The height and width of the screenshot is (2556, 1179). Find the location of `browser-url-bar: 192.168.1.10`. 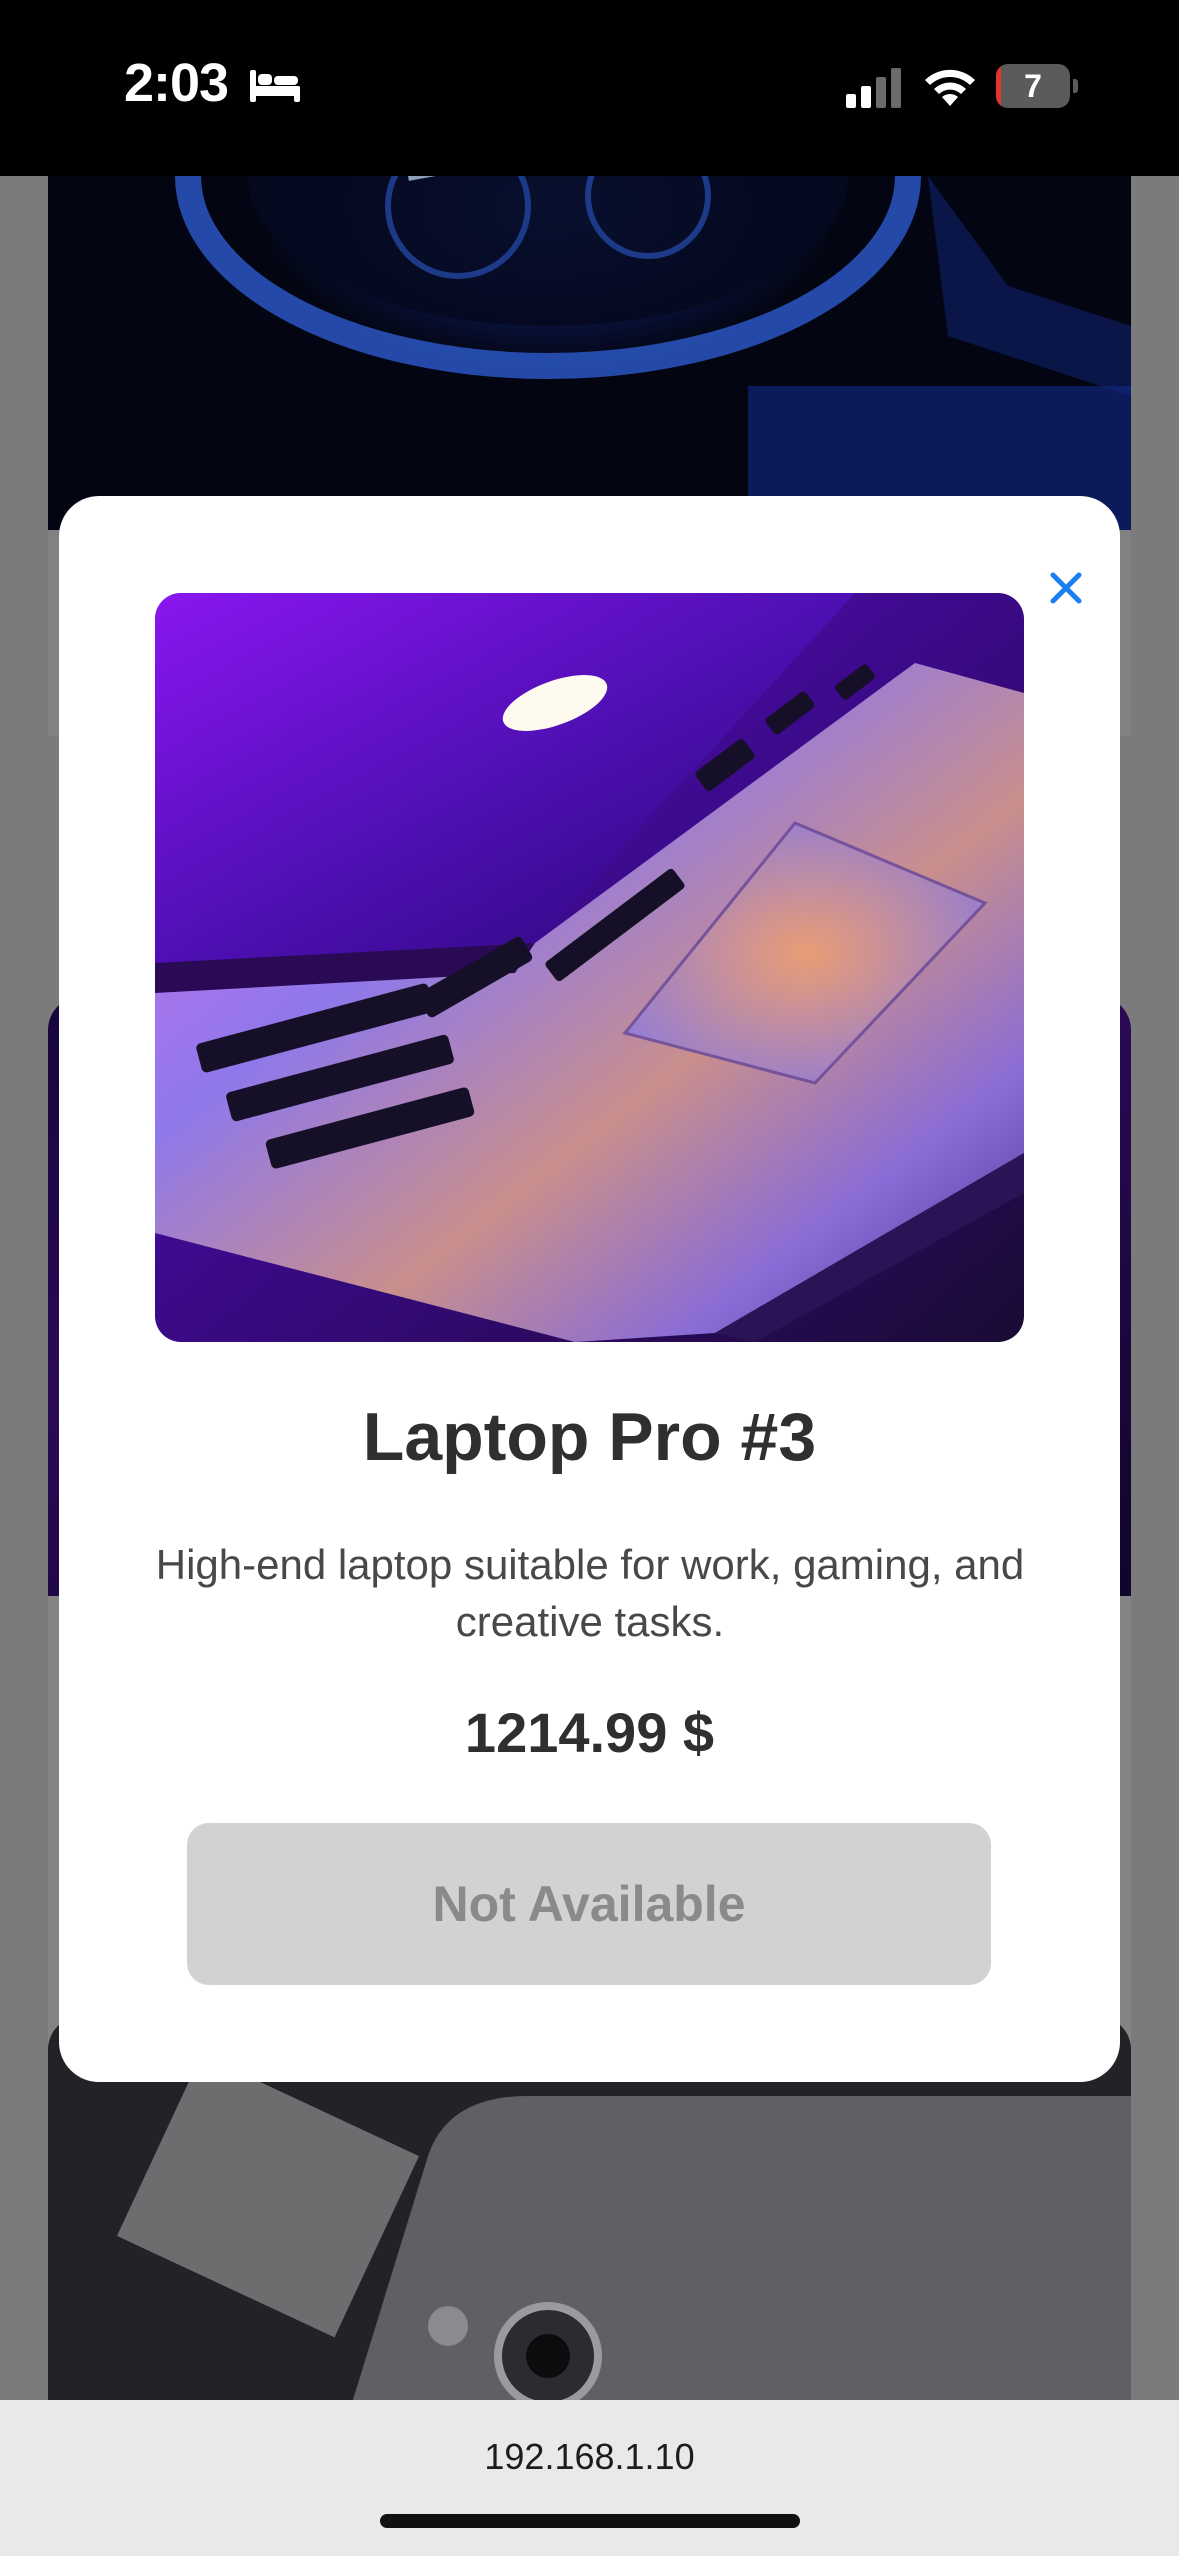

browser-url-bar: 192.168.1.10 is located at coordinates (589, 2478).